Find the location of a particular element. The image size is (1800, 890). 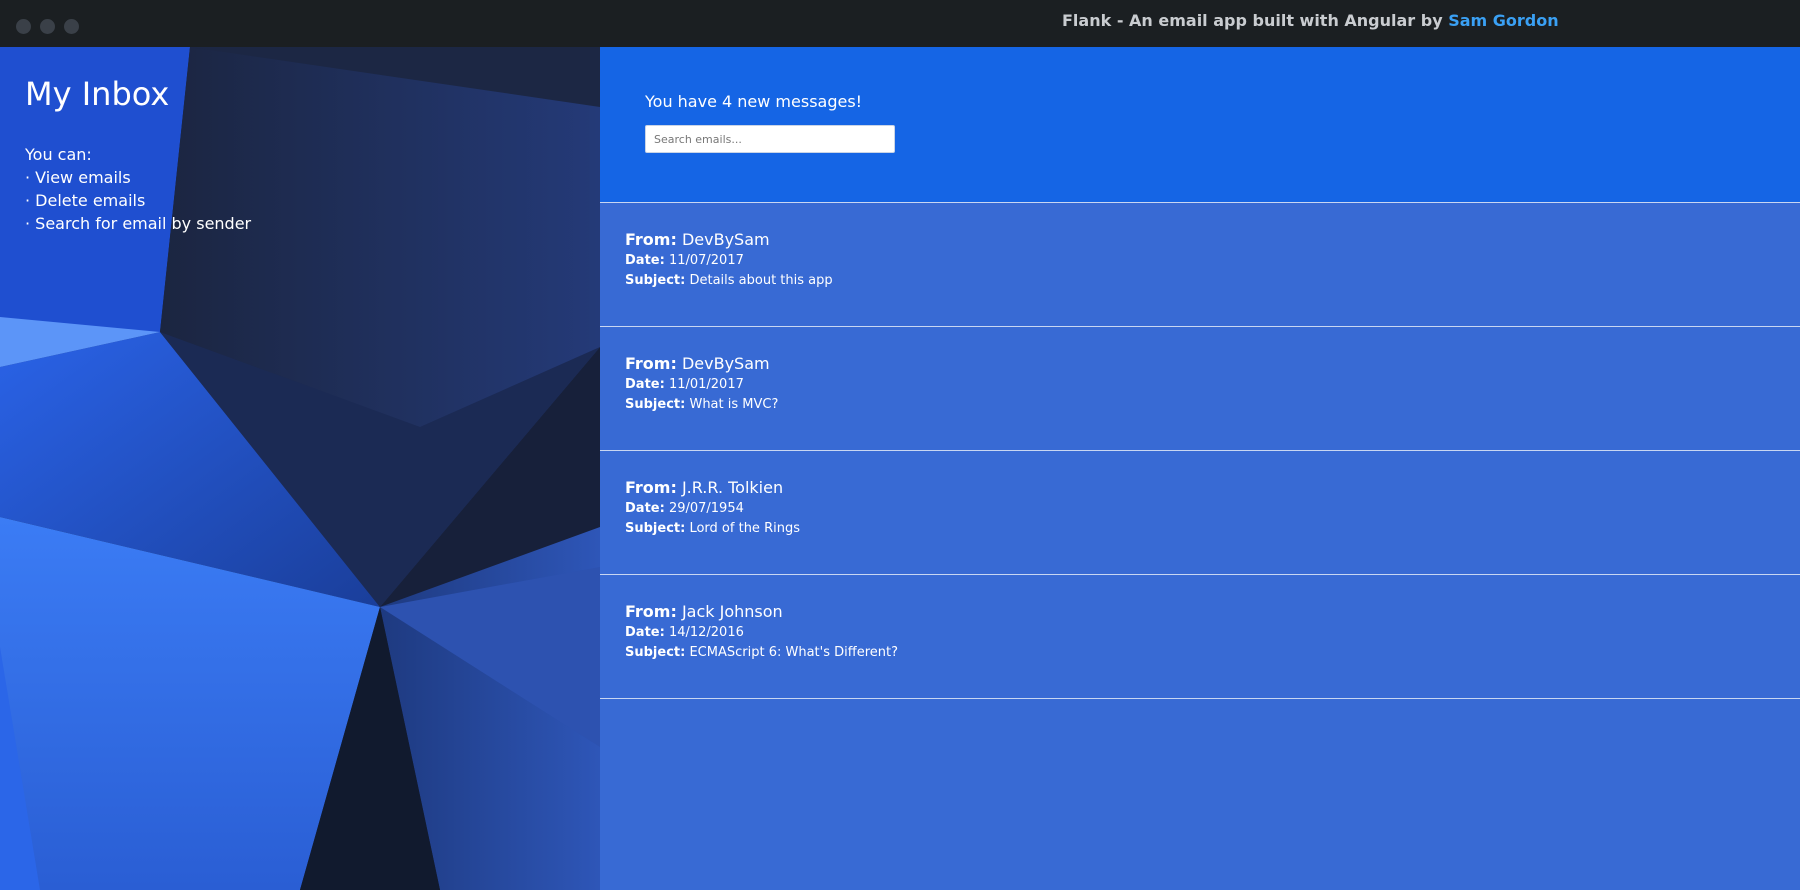

email-subject: Subject: Lord of the Rings is located at coordinates (712, 528).